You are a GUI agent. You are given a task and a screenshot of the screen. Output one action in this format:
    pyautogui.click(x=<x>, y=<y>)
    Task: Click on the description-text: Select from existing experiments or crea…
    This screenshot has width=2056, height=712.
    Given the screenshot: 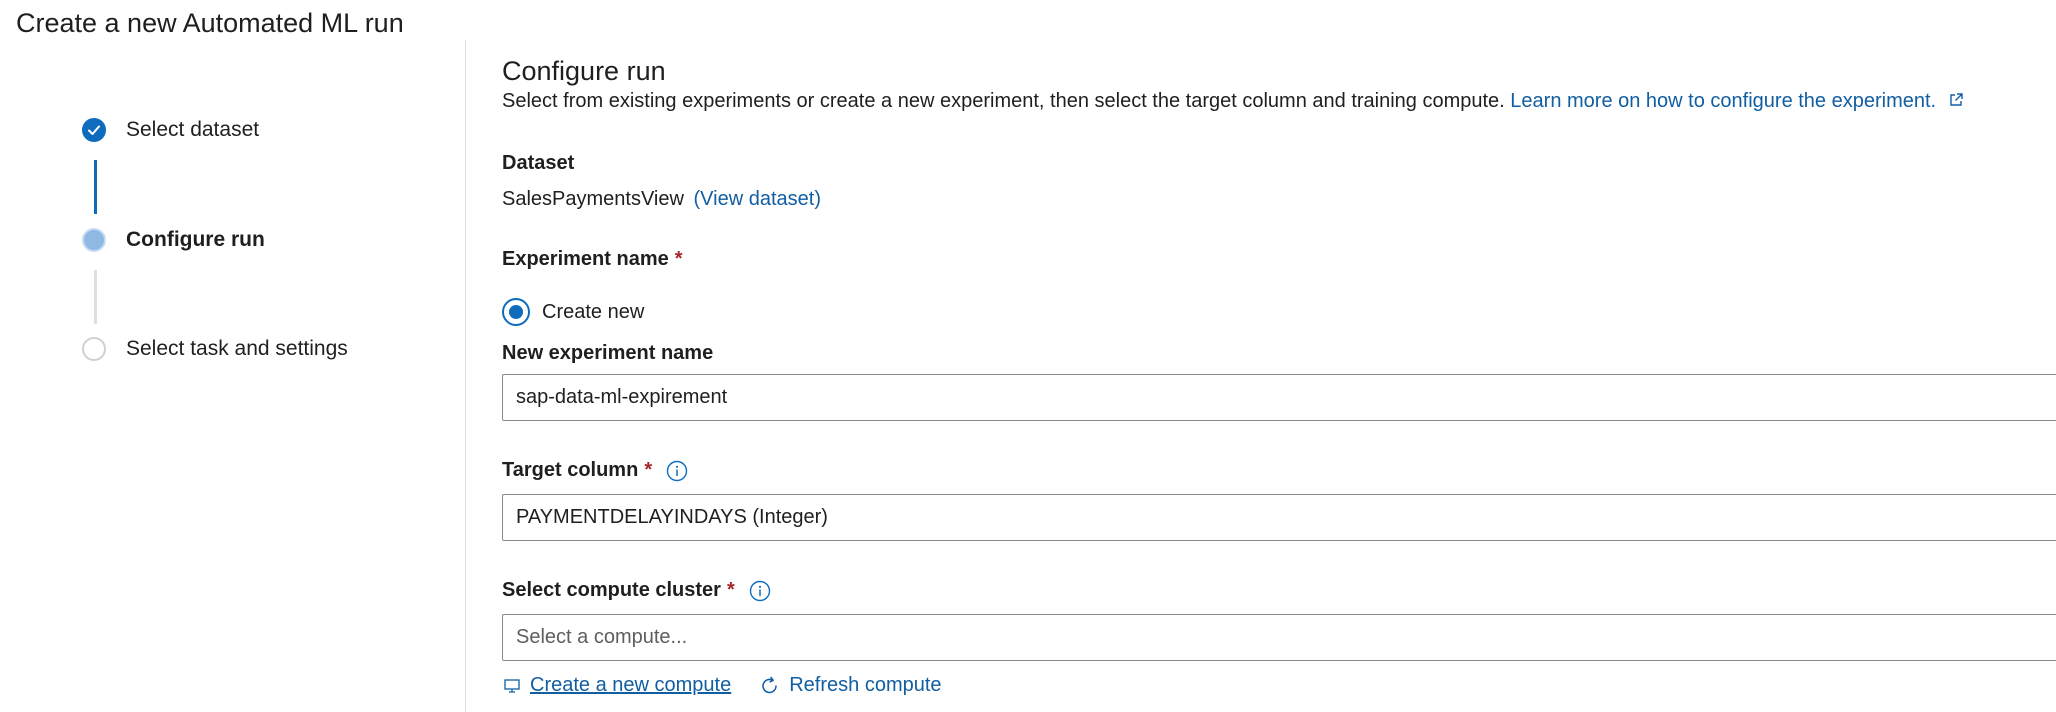 What is the action you would take?
    pyautogui.click(x=1003, y=101)
    